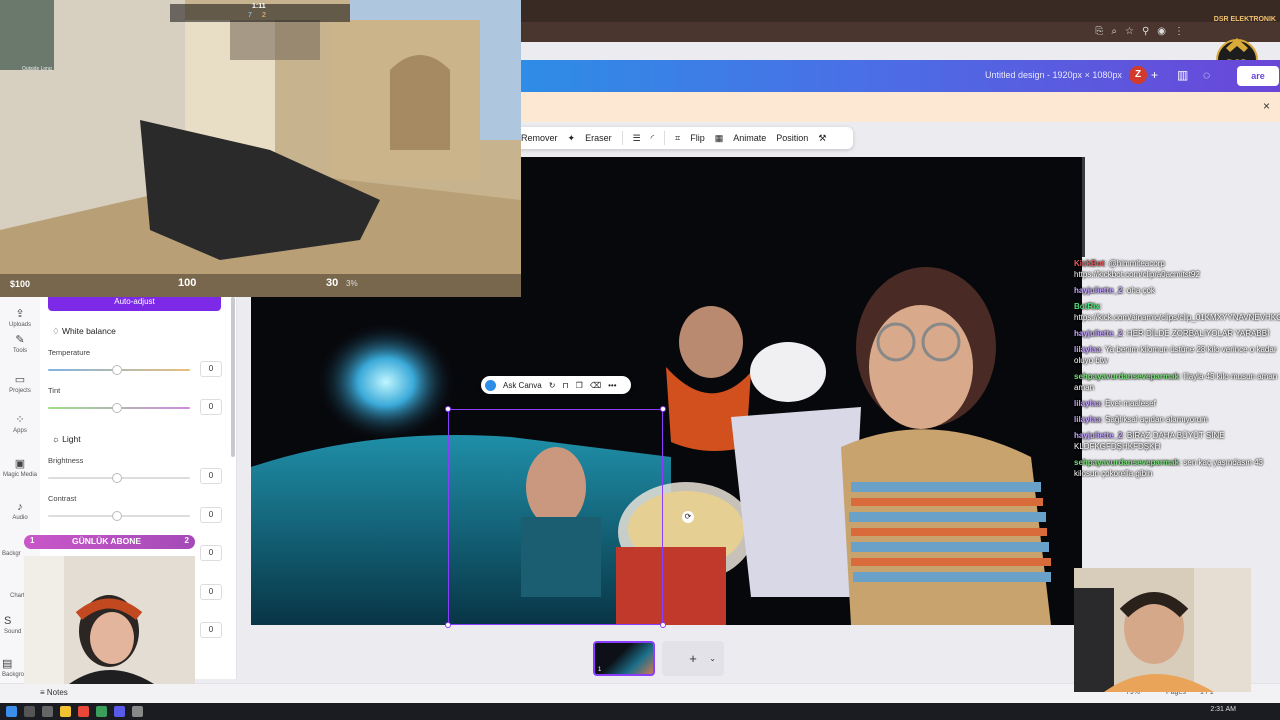  I want to click on windows-taskbar: 2:31 AM, so click(640, 711).